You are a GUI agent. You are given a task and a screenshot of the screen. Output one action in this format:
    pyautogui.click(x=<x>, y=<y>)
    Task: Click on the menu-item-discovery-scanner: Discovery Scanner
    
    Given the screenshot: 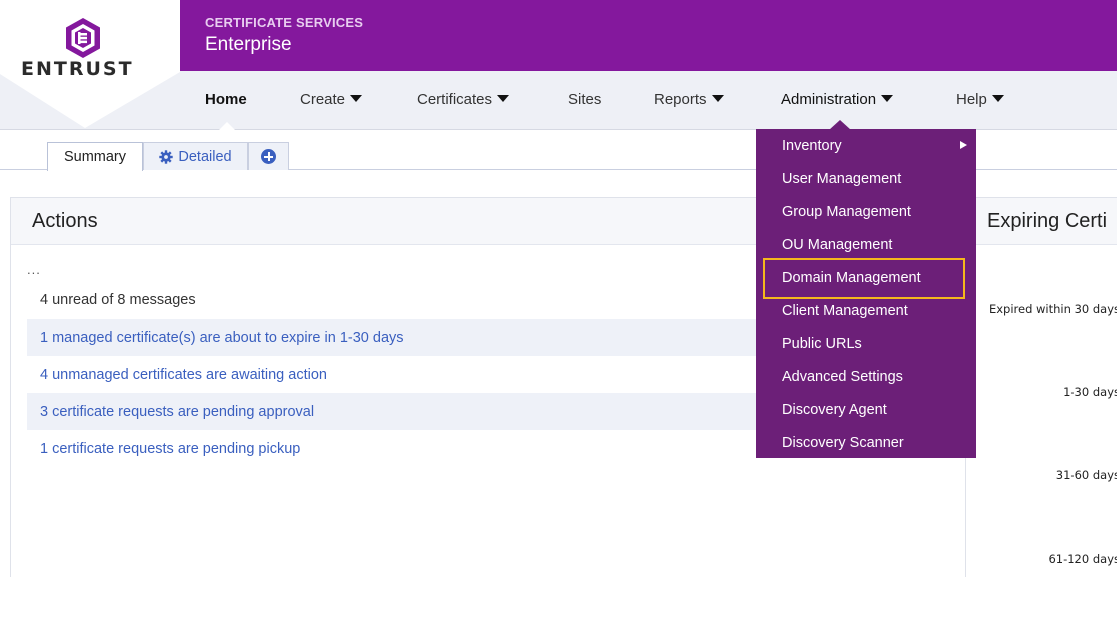 What is the action you would take?
    pyautogui.click(x=866, y=442)
    